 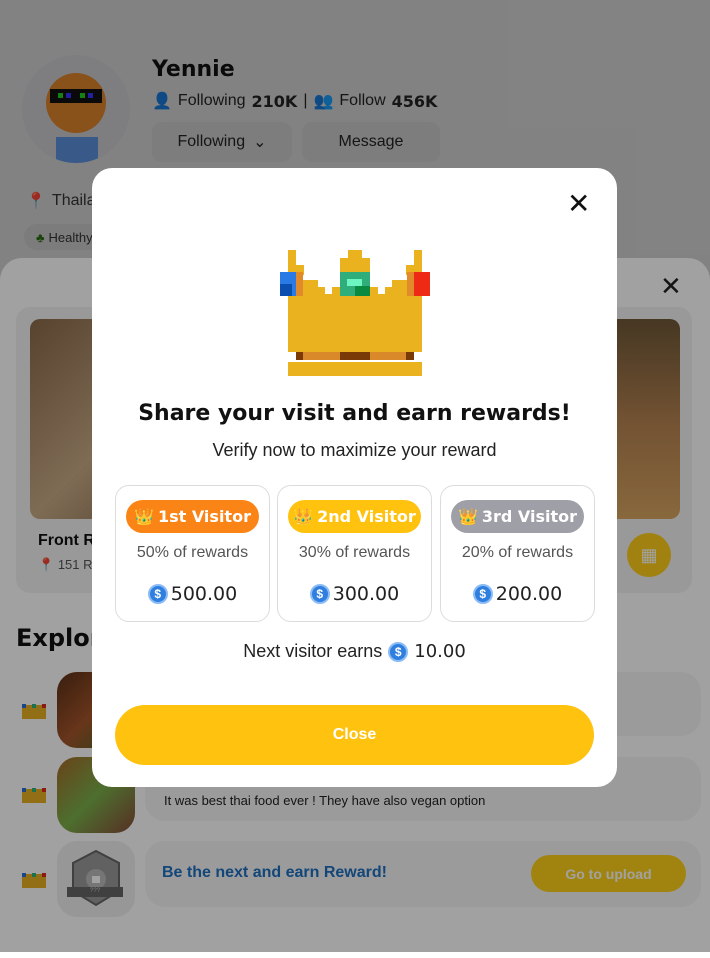 I want to click on close-button: Close, so click(x=354, y=735).